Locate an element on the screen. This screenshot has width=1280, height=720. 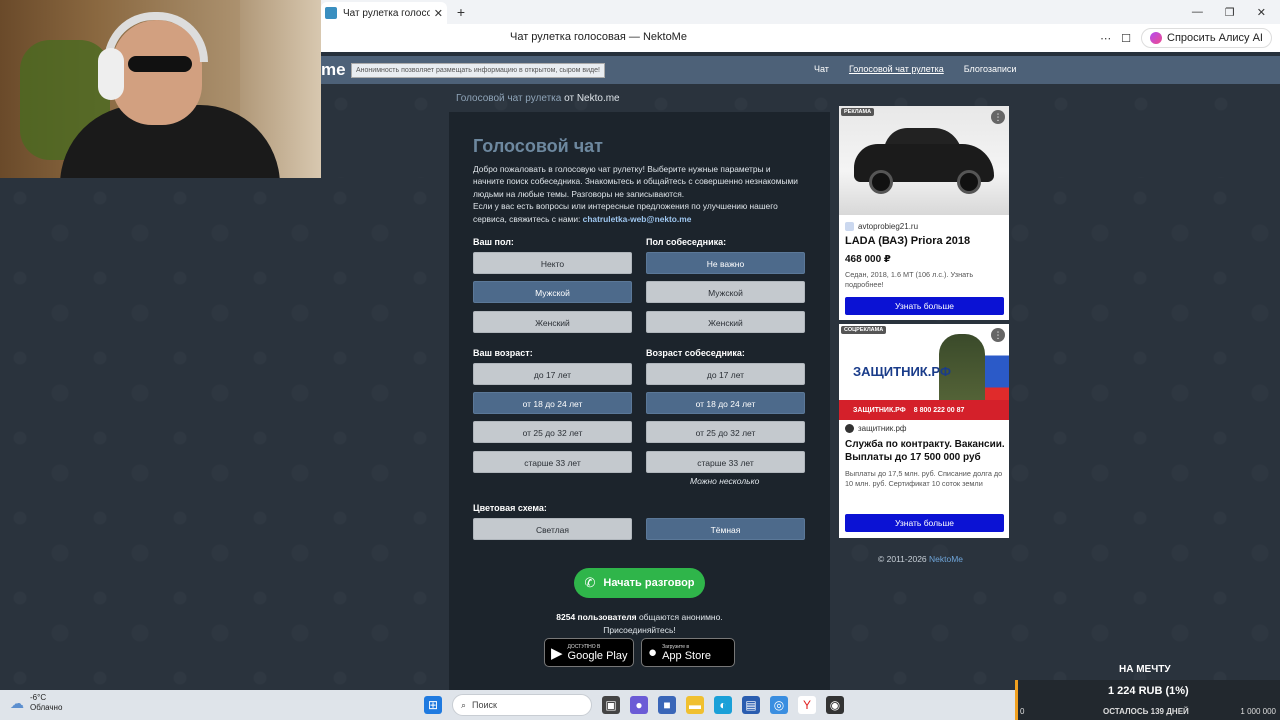
teams-icon: ● is located at coordinates (639, 705).